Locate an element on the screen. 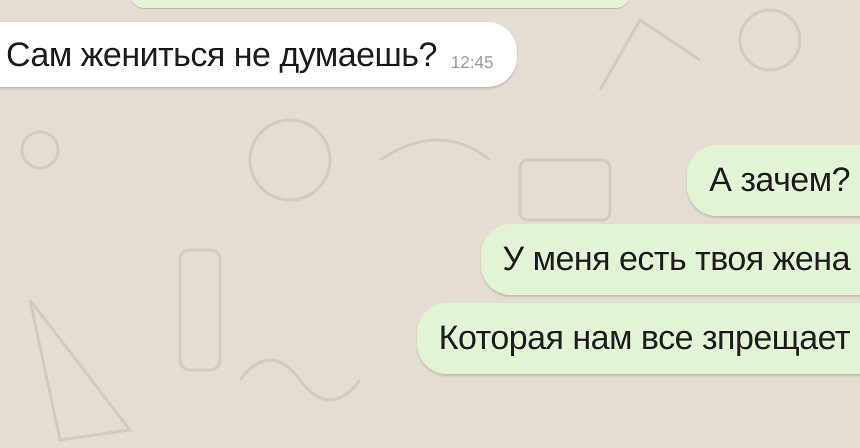 Image resolution: width=860 pixels, height=448 pixels. message-text: Сам жениться не думаешь? is located at coordinates (221, 55).